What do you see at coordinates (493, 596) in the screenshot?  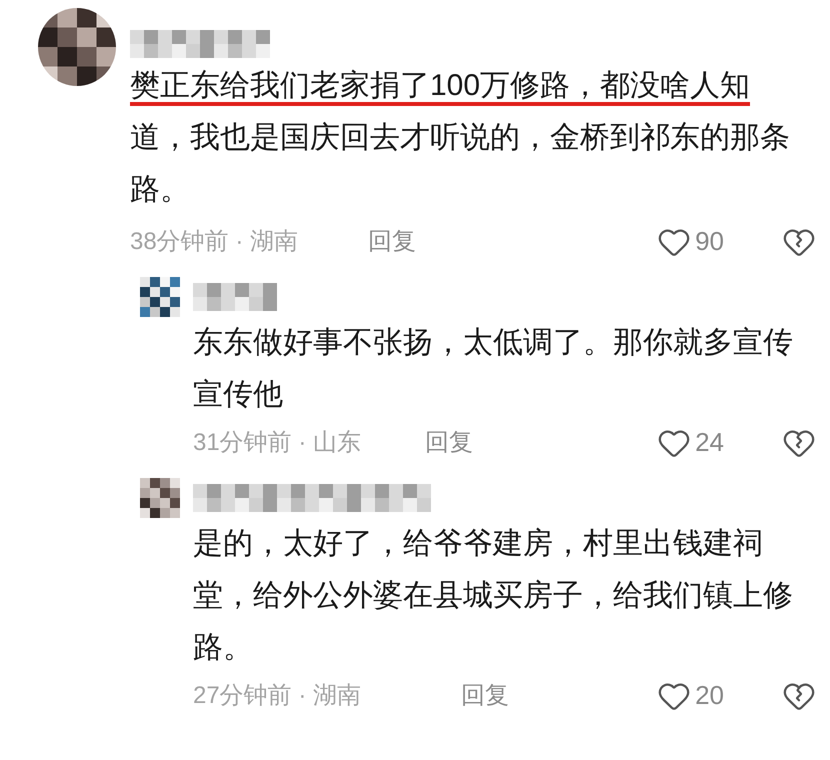 I see `reply-text: 是的，太好了，给爷爷建房，村里出钱建祠堂，给外公外婆在县城买房子，给我们镇上修路。` at bounding box center [493, 596].